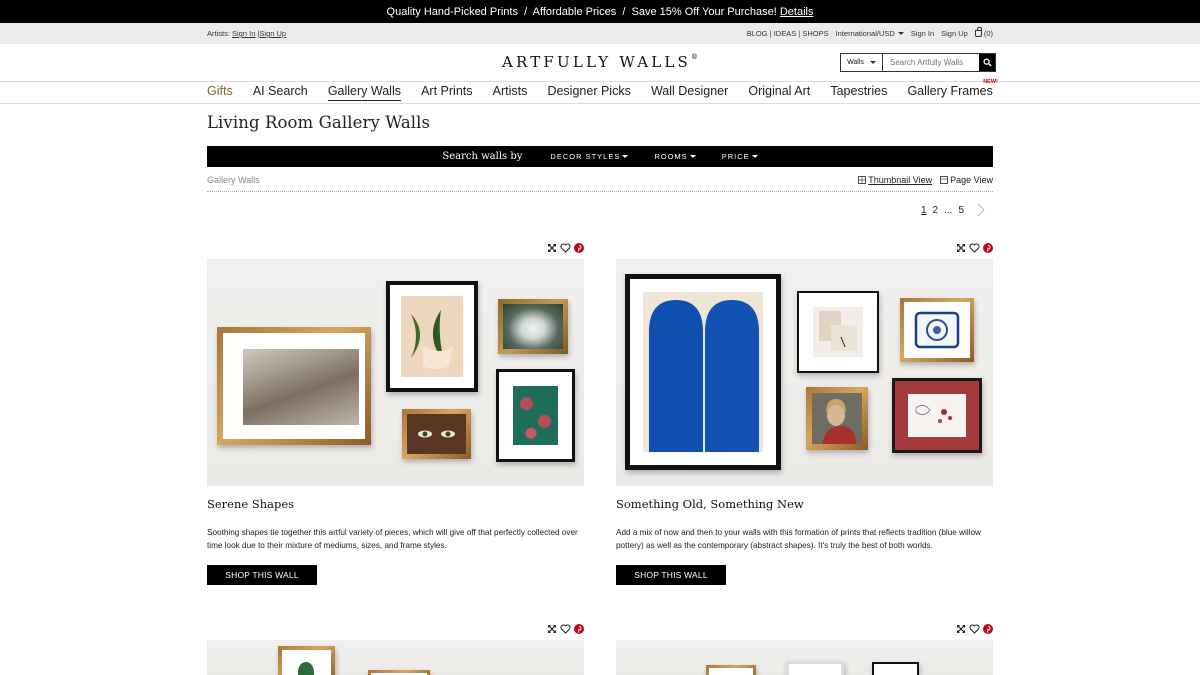  What do you see at coordinates (671, 156) in the screenshot?
I see `filter-rooms-label: ROOMS` at bounding box center [671, 156].